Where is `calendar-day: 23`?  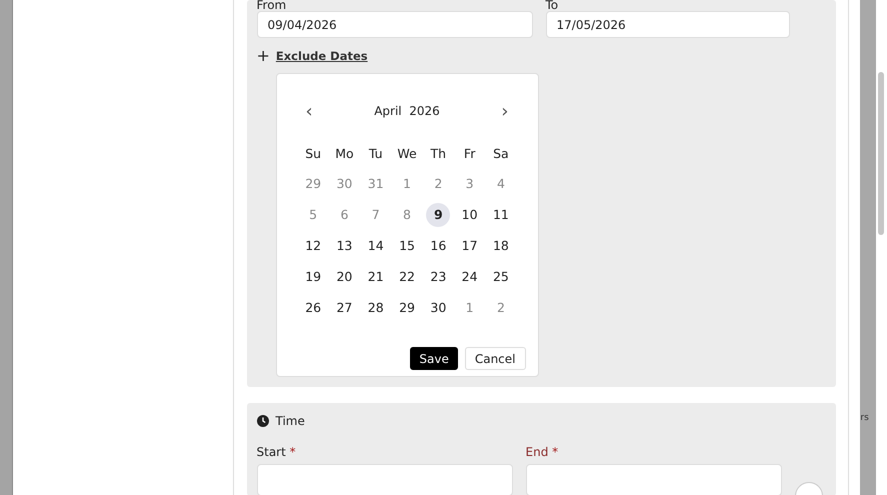
calendar-day: 23 is located at coordinates (438, 276).